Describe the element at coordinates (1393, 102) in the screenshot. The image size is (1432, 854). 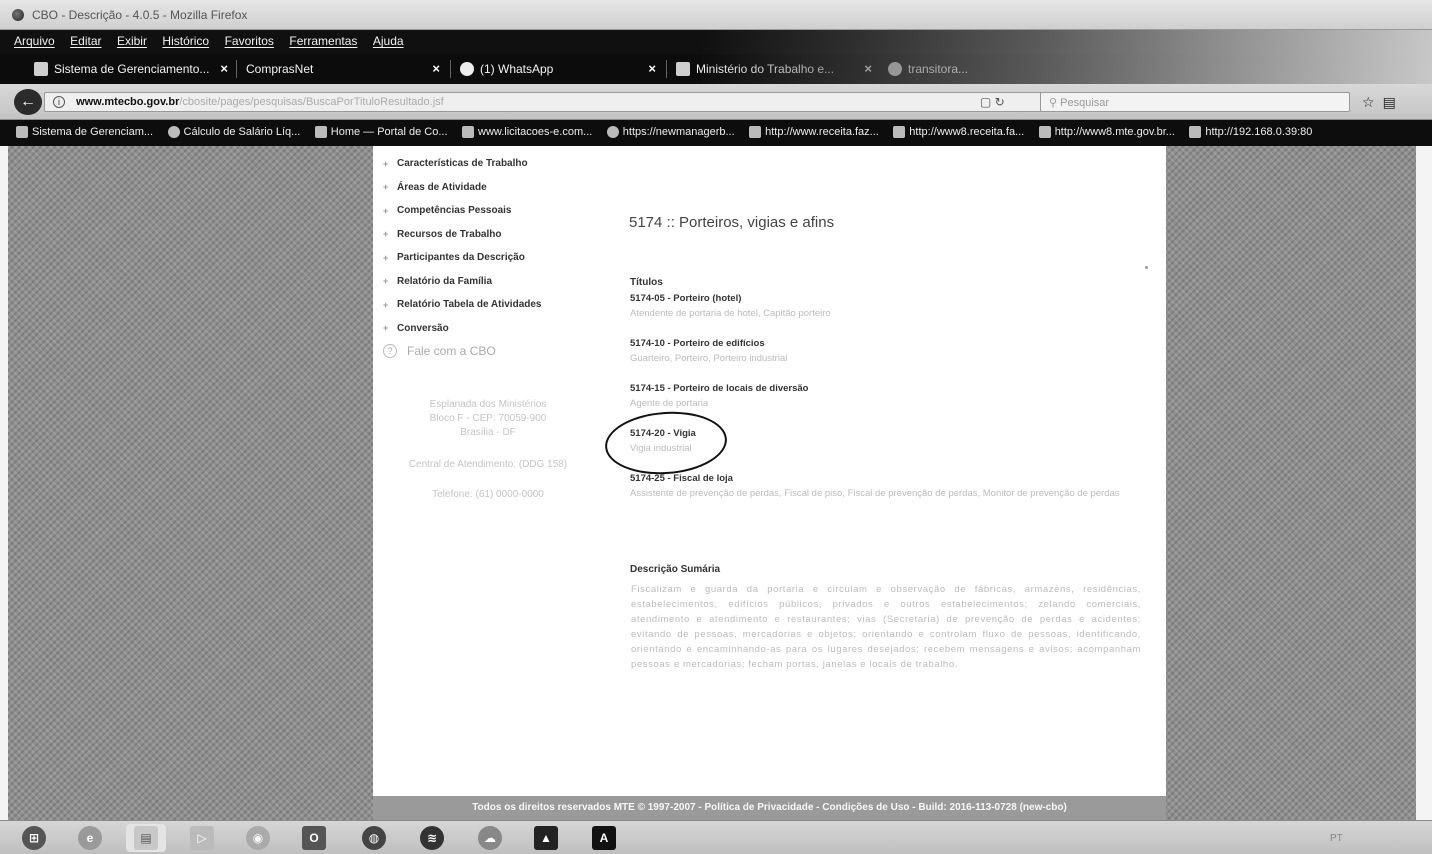
I see `library-icon: ▤` at that location.